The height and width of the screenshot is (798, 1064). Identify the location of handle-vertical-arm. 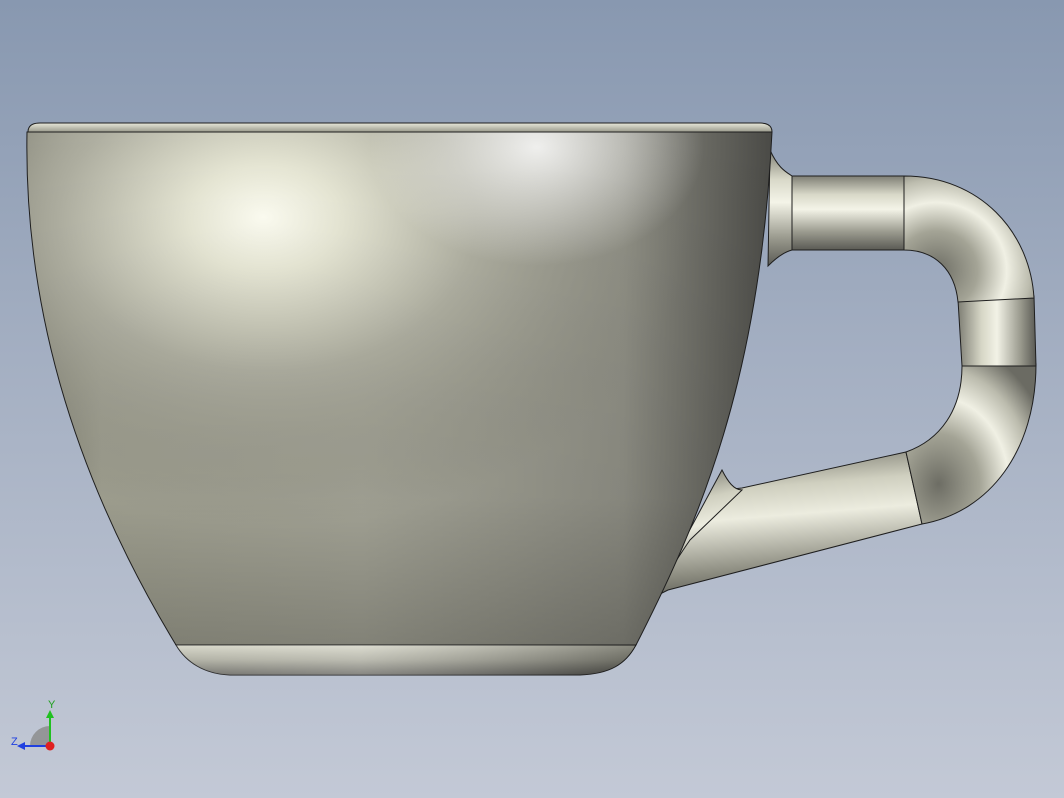
(997, 331).